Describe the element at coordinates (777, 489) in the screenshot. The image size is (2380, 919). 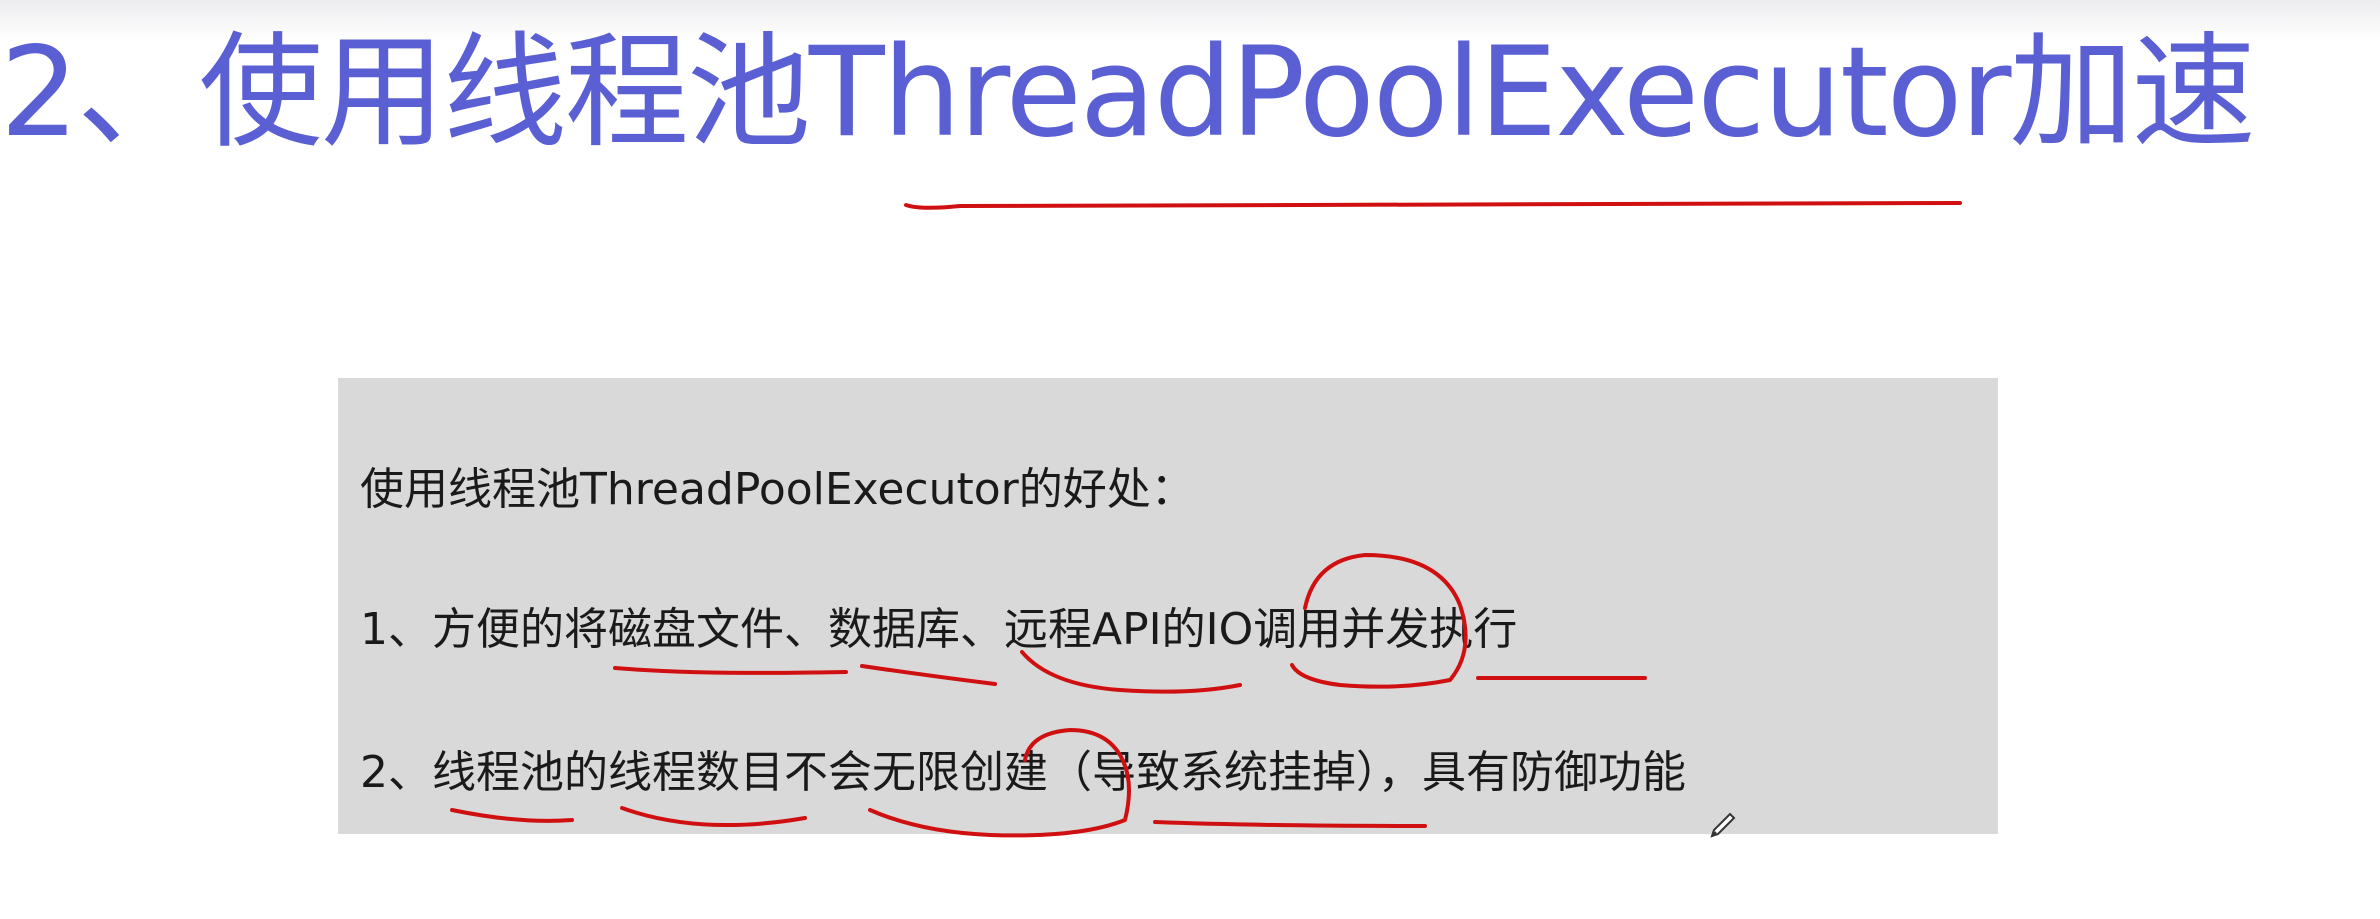
I see `benefits-intro: 使用线程池ThreadPoolExecutor的好处：` at that location.